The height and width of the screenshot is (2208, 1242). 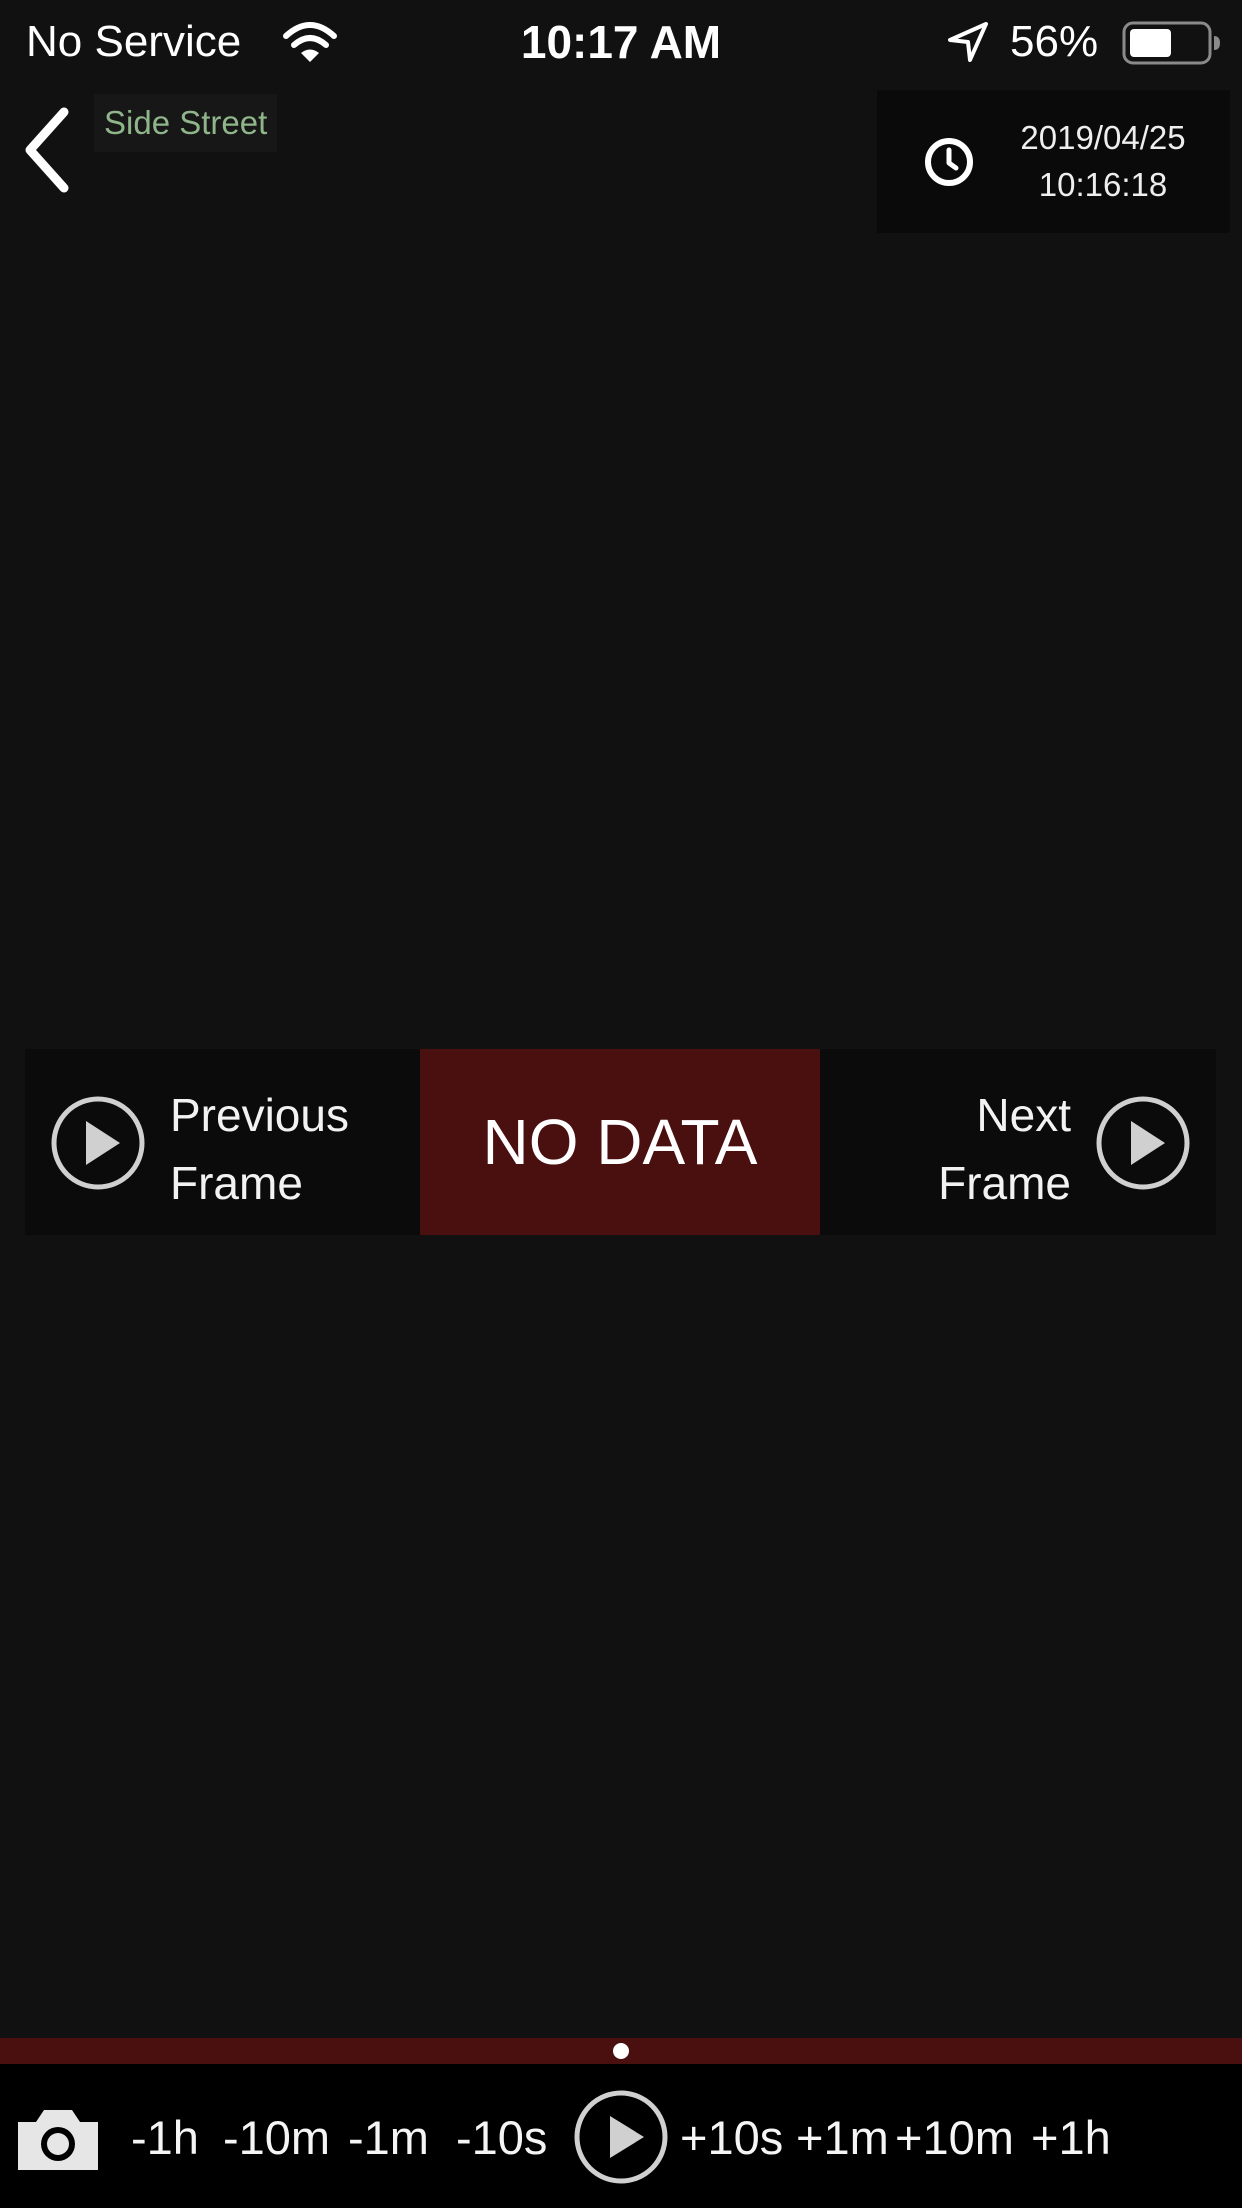 What do you see at coordinates (968, 42) in the screenshot?
I see `location-arrow-icon` at bounding box center [968, 42].